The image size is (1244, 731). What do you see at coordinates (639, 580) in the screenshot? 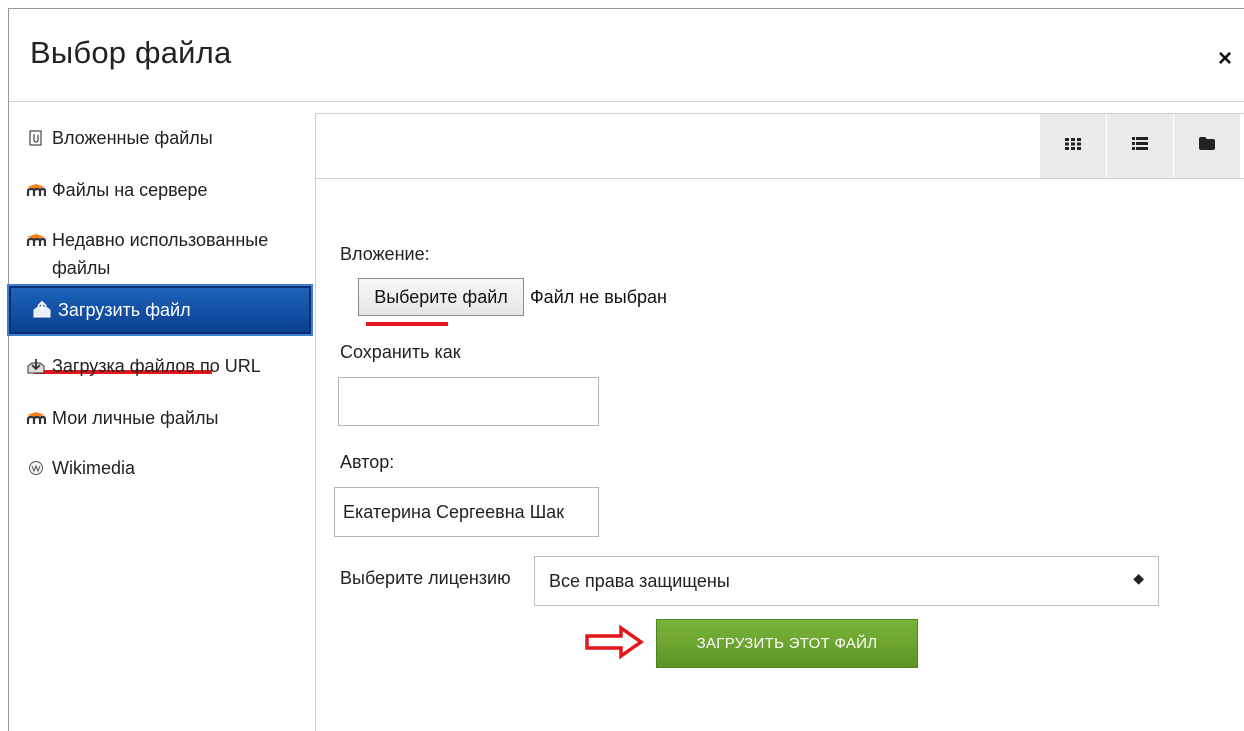
I see `license-selected-value: Все права защищены` at bounding box center [639, 580].